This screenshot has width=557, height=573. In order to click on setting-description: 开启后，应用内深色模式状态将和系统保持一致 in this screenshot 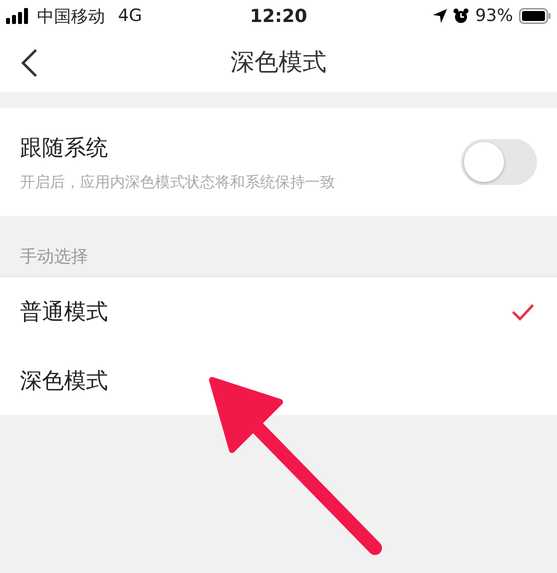, I will do `click(178, 182)`.